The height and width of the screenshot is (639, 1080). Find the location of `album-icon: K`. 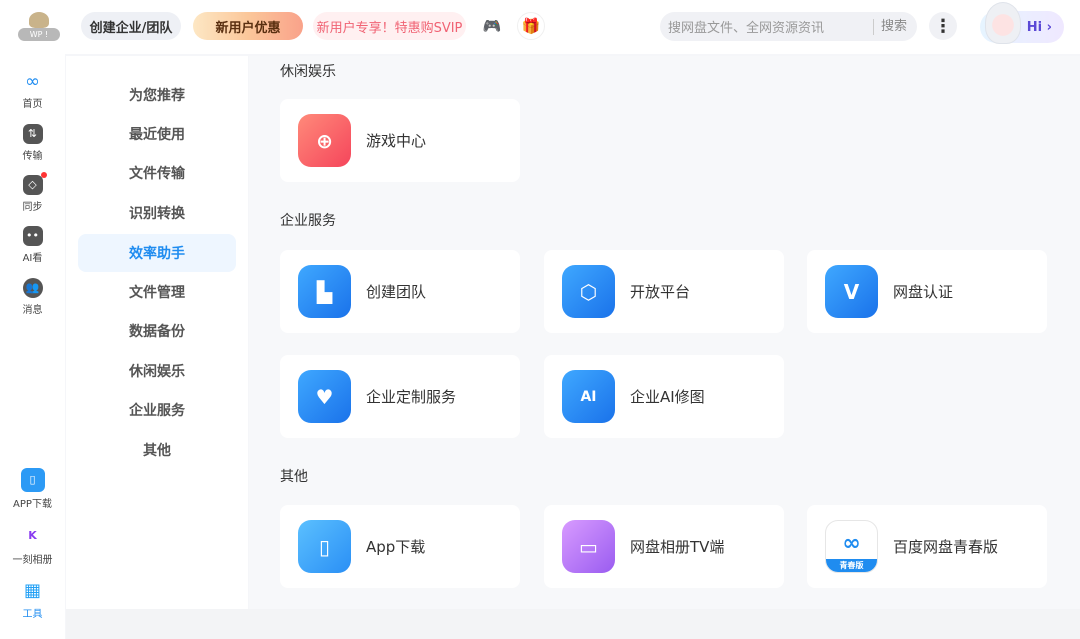

album-icon: K is located at coordinates (32, 536).